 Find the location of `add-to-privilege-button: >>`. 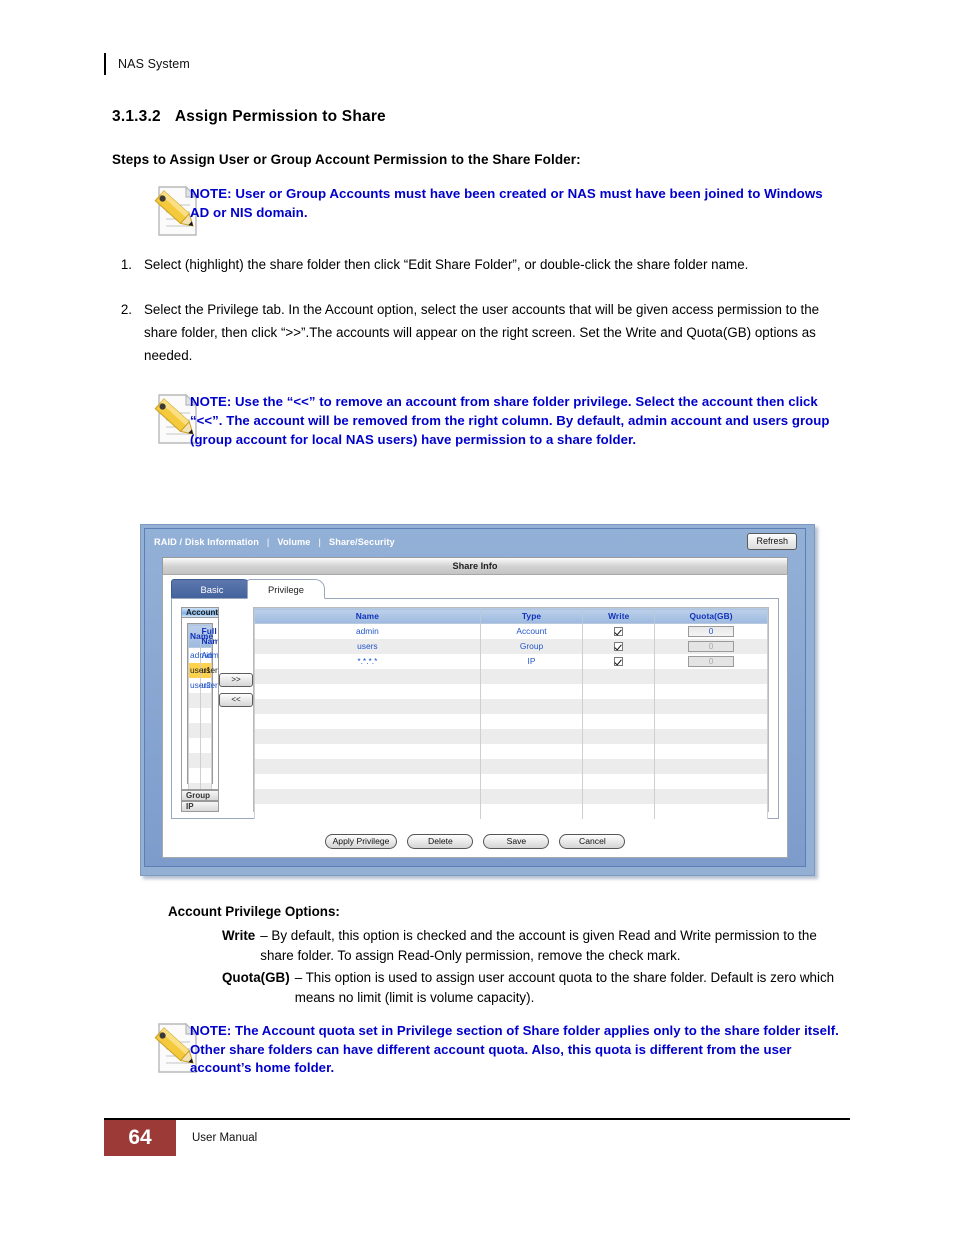

add-to-privilege-button: >> is located at coordinates (236, 680).